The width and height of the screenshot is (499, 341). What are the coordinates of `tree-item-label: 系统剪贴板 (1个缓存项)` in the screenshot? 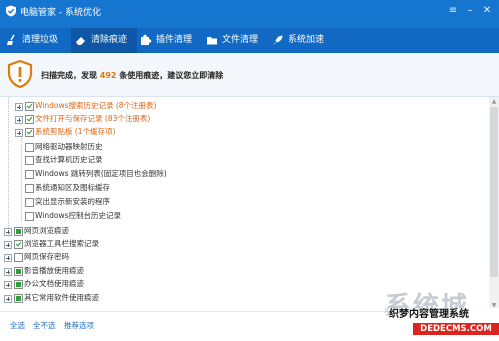 It's located at (75, 131).